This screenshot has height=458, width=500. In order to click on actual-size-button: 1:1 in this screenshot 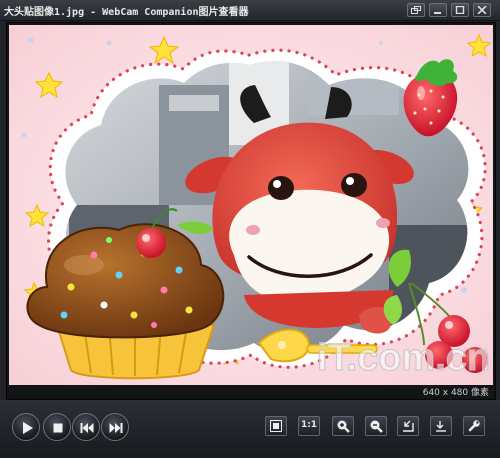, I will do `click(309, 426)`.